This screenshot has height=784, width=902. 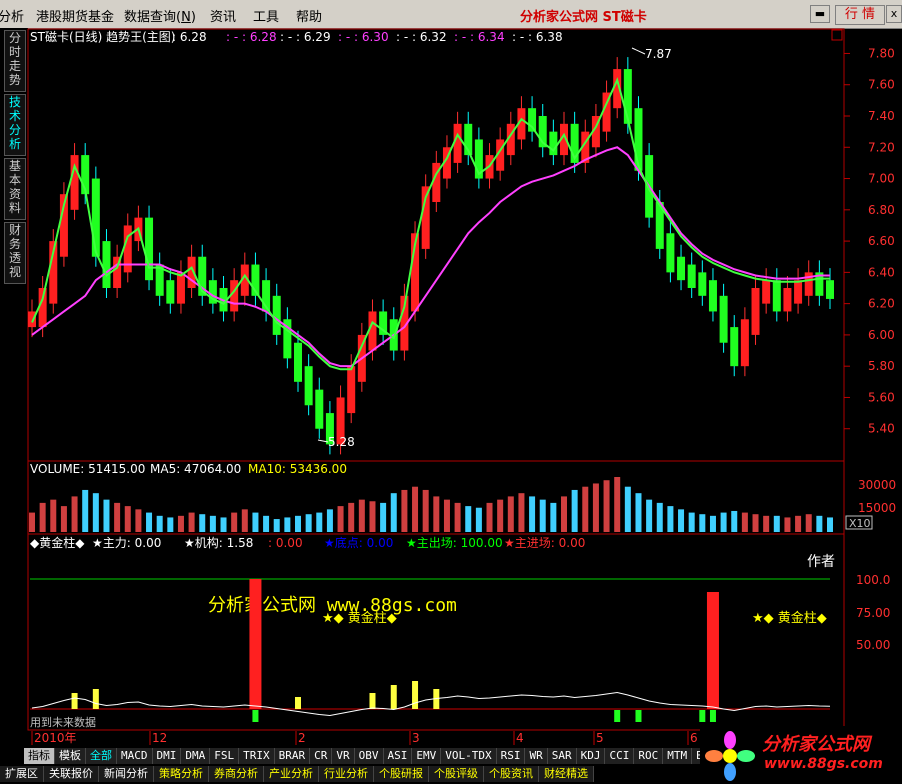 What do you see at coordinates (135, 756) in the screenshot?
I see `indicator-tab: MACD` at bounding box center [135, 756].